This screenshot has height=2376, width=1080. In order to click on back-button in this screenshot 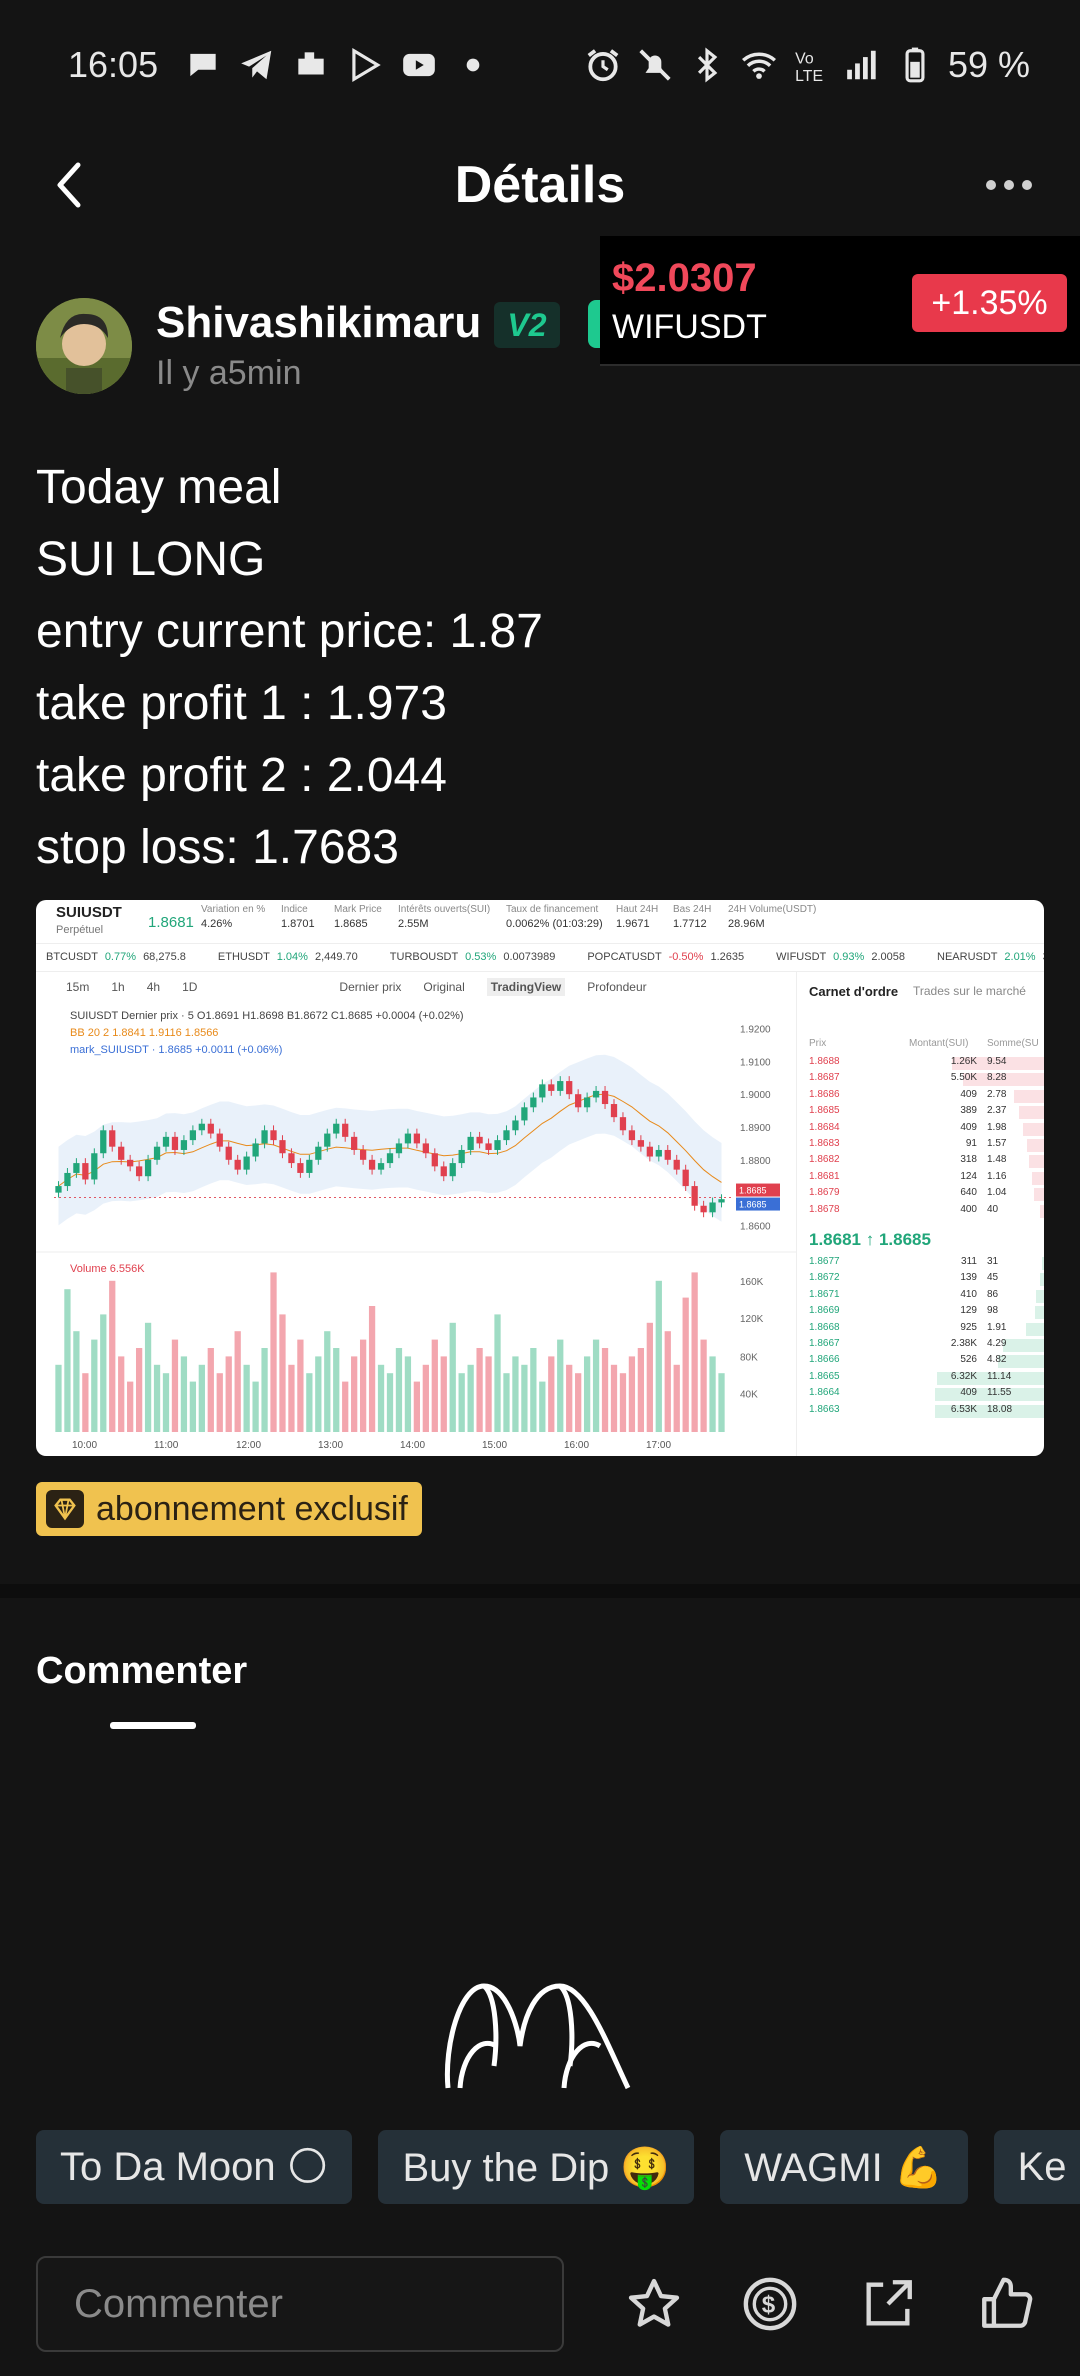, I will do `click(70, 185)`.